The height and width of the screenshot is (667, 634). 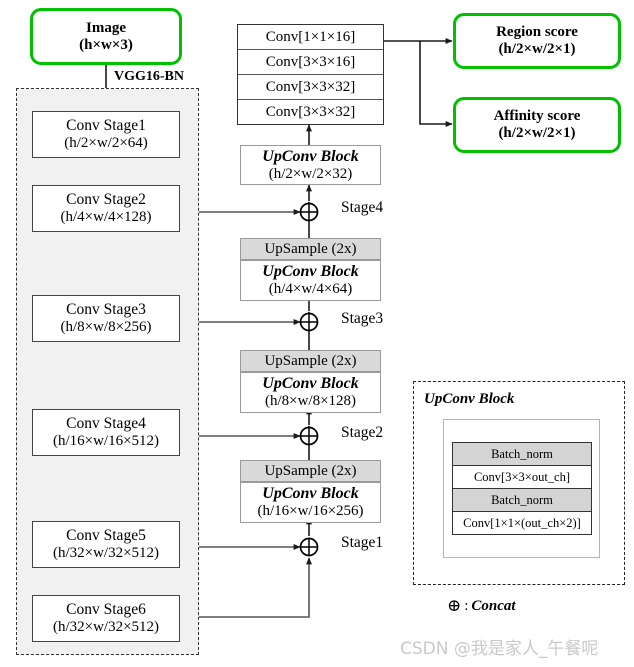 I want to click on concat-node-stage3, so click(x=309, y=322).